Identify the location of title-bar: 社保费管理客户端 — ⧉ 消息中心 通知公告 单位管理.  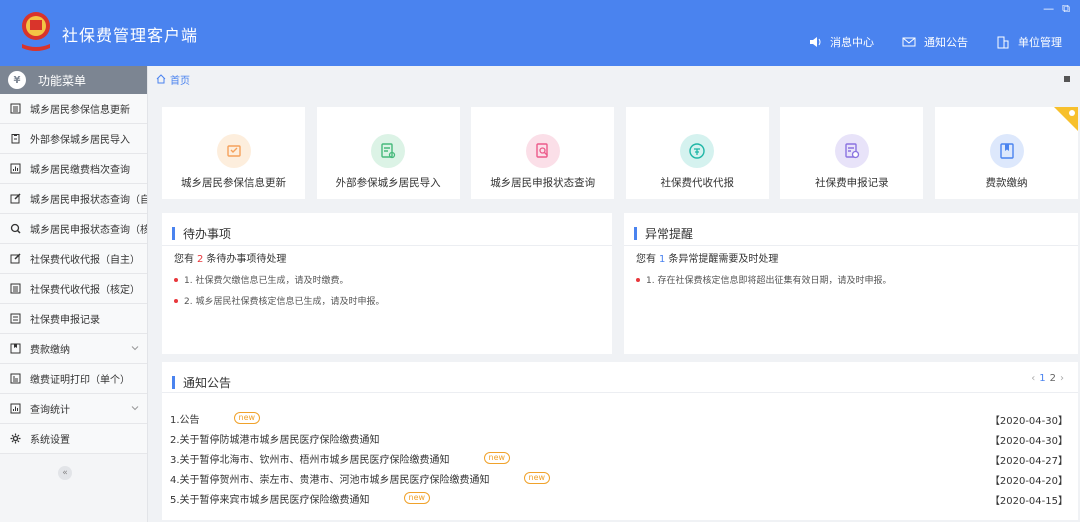
(540, 33).